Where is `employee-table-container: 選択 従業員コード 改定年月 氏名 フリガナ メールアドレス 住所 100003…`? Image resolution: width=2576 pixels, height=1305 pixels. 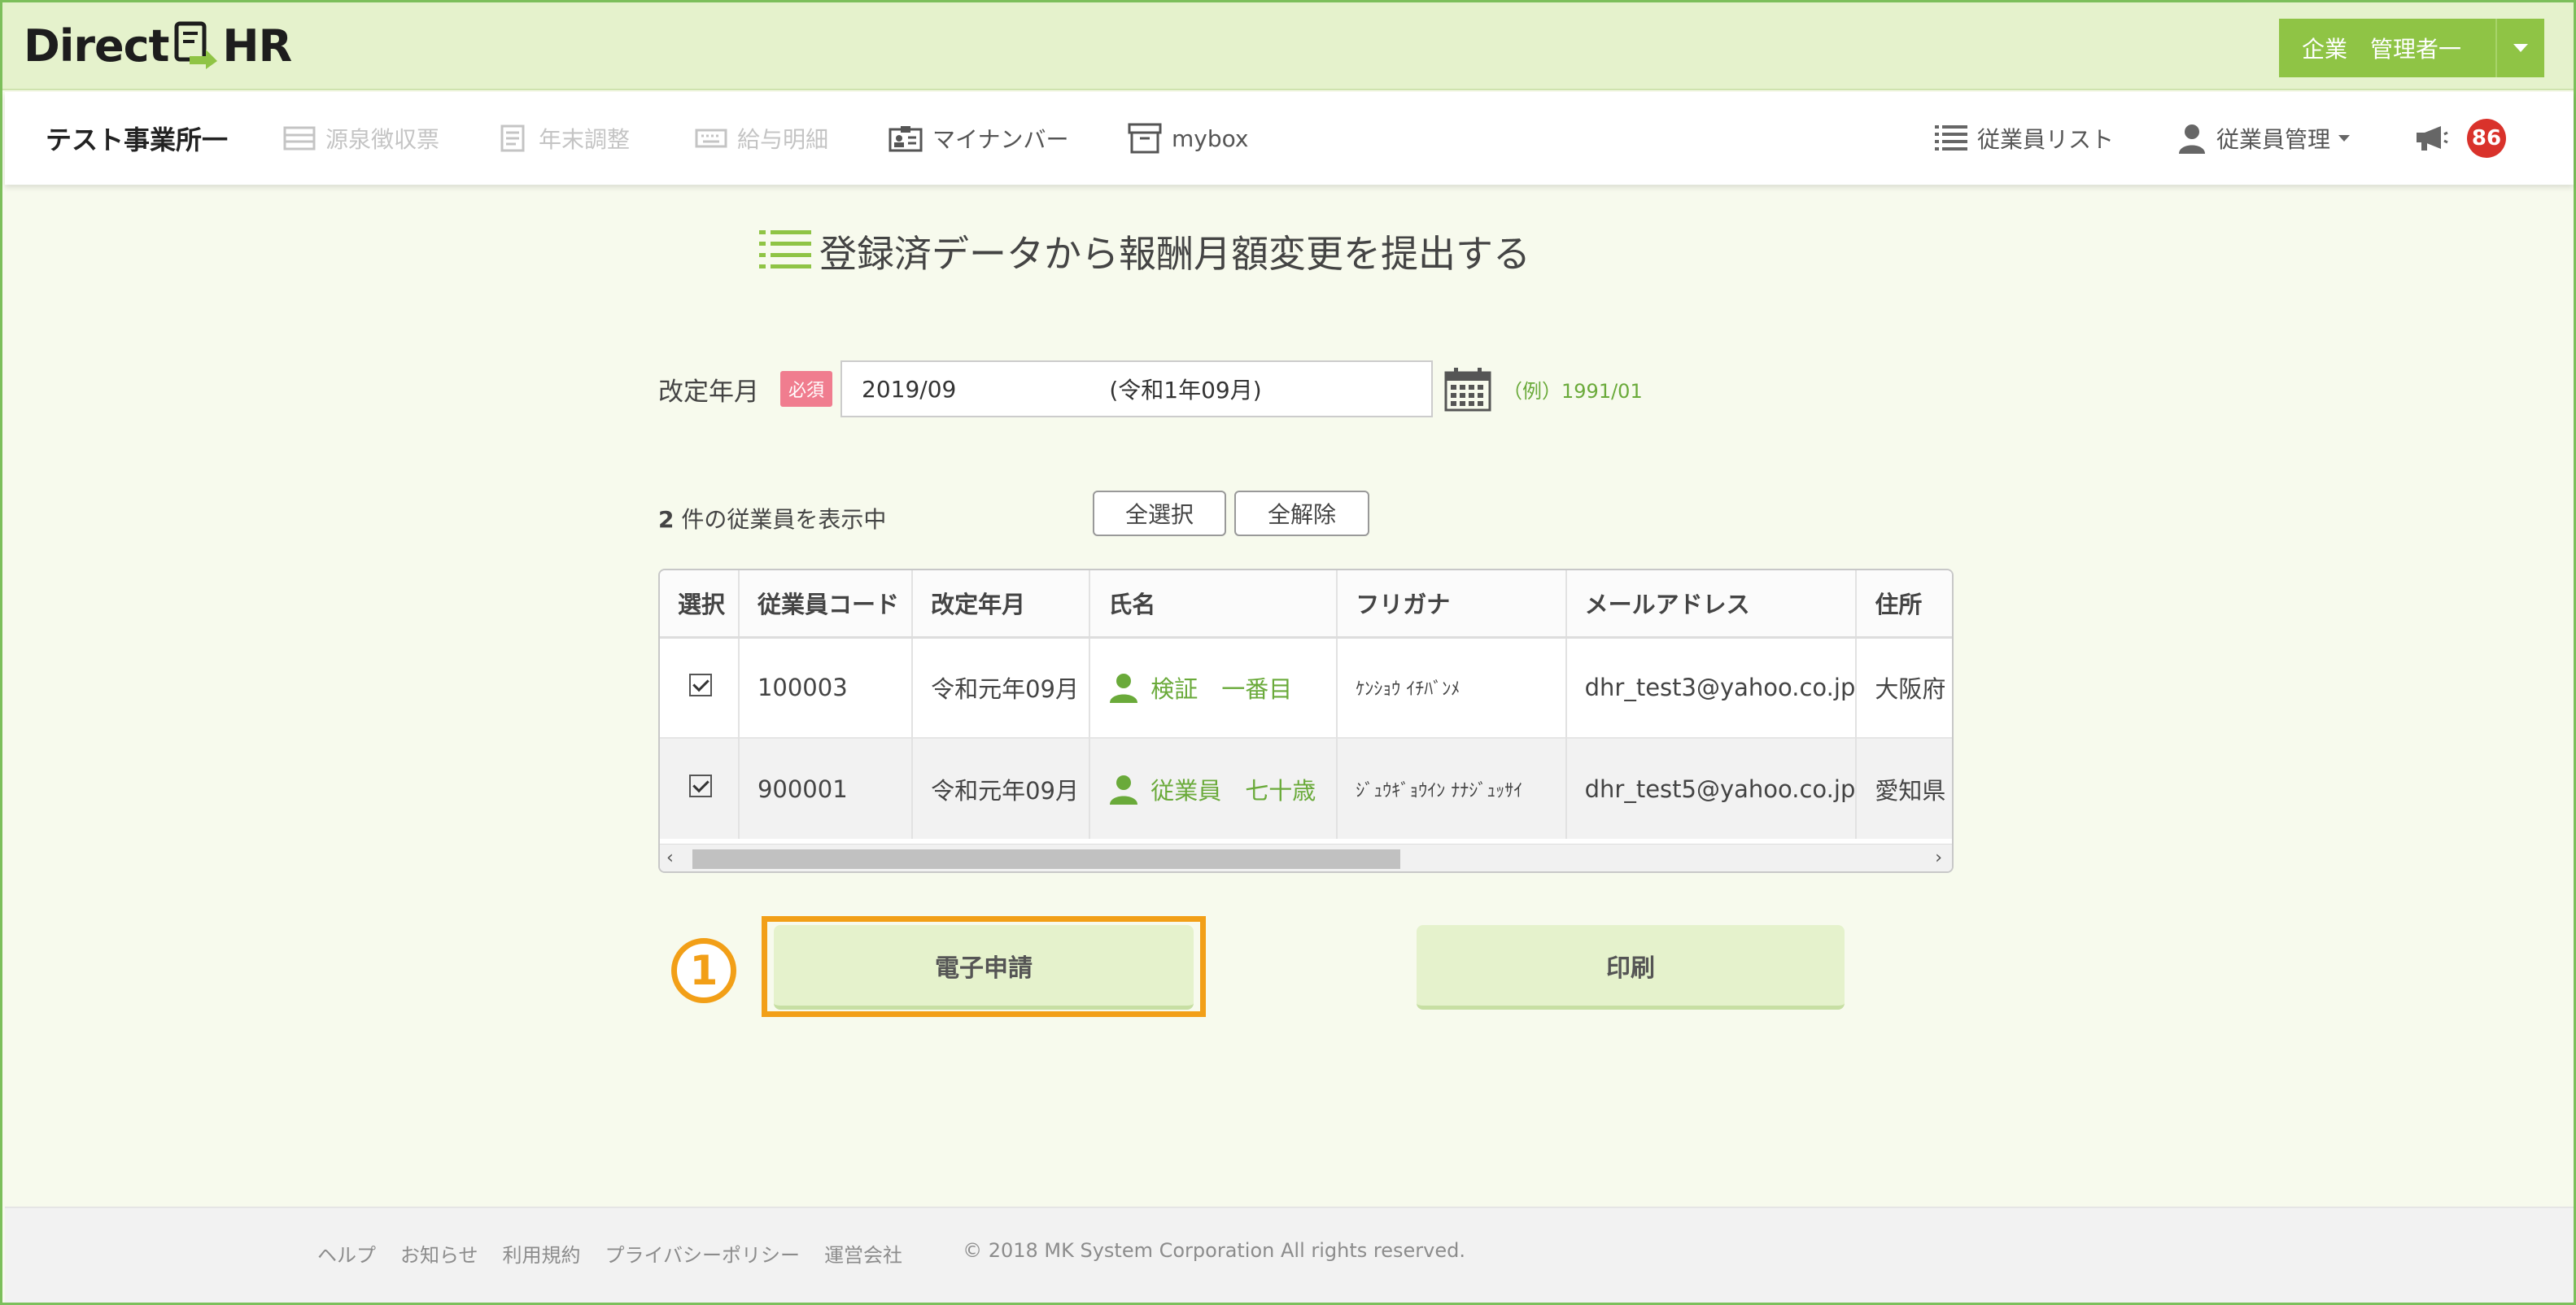
employee-table-container: 選択 従業員コード 改定年月 氏名 フリガナ メールアドレス 住所 100003… is located at coordinates (1306, 721).